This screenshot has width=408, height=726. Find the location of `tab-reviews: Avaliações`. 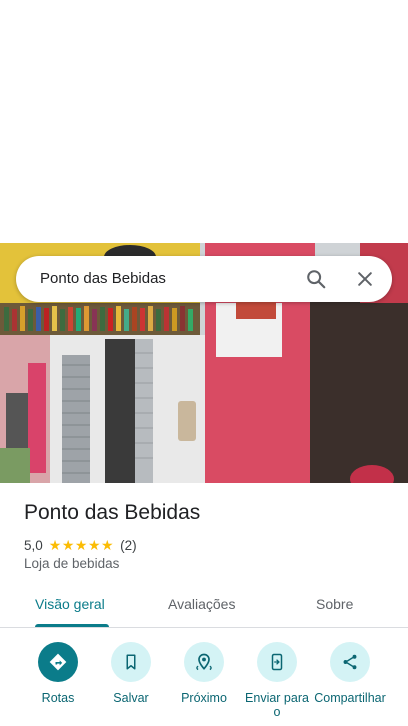

tab-reviews: Avaliações is located at coordinates (201, 604).